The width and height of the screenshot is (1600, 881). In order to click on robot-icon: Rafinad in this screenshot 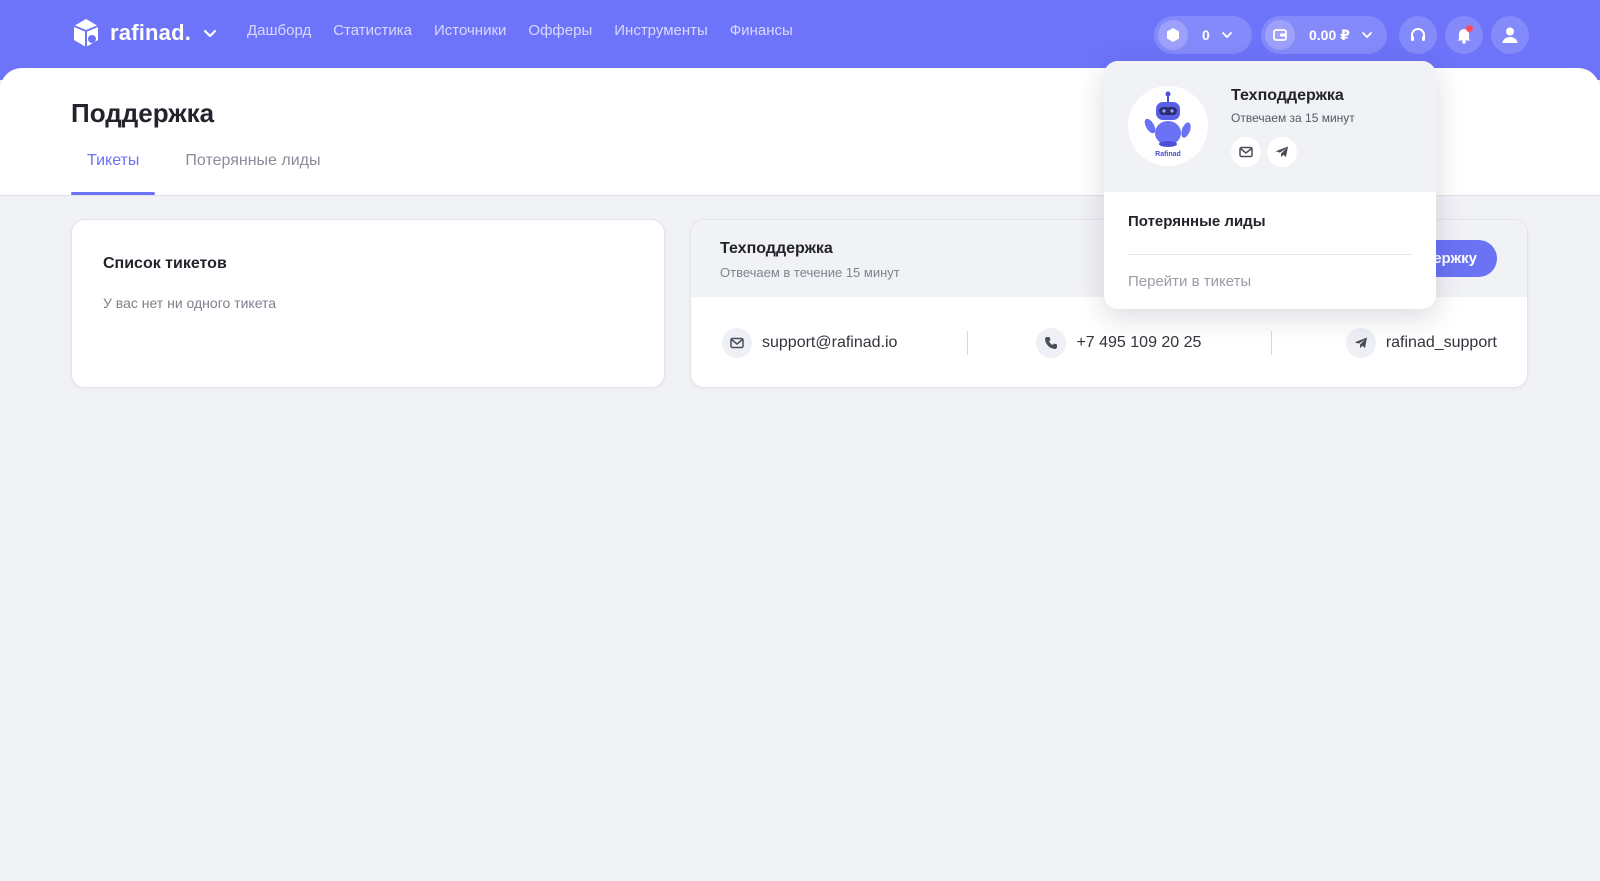, I will do `click(1167, 124)`.